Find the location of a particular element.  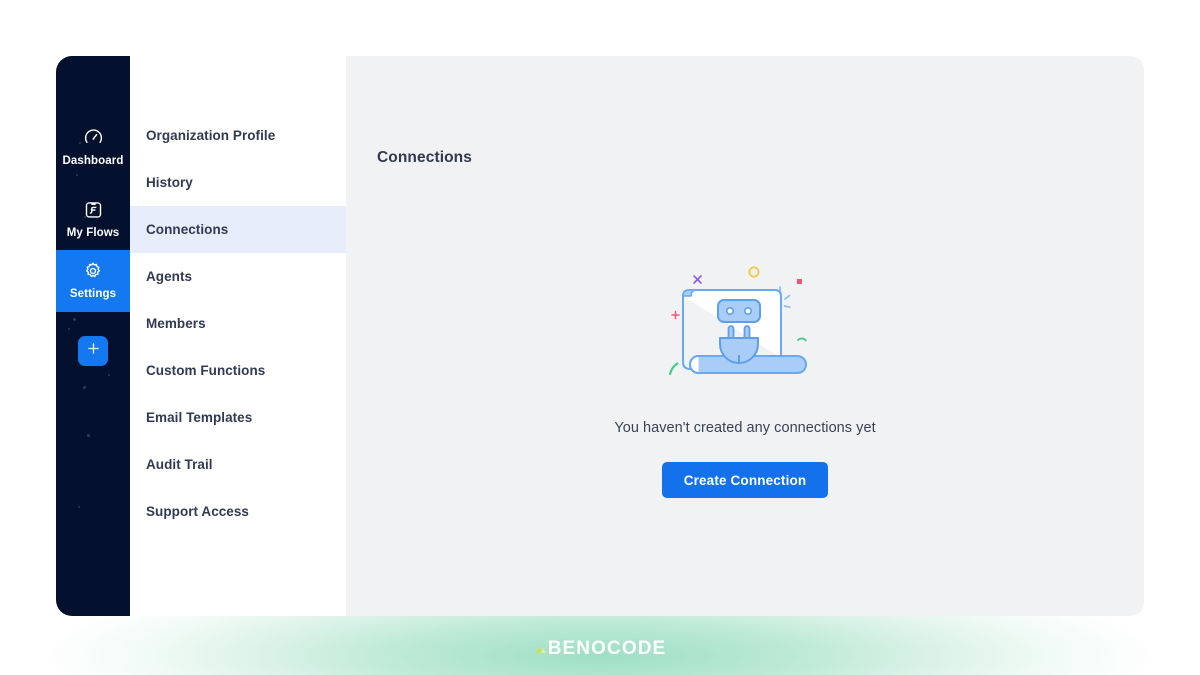

footer-brand: BENOCODE is located at coordinates (600, 649).